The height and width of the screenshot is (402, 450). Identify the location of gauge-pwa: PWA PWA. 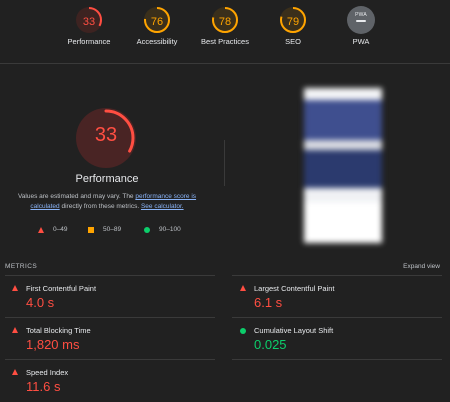
(361, 26).